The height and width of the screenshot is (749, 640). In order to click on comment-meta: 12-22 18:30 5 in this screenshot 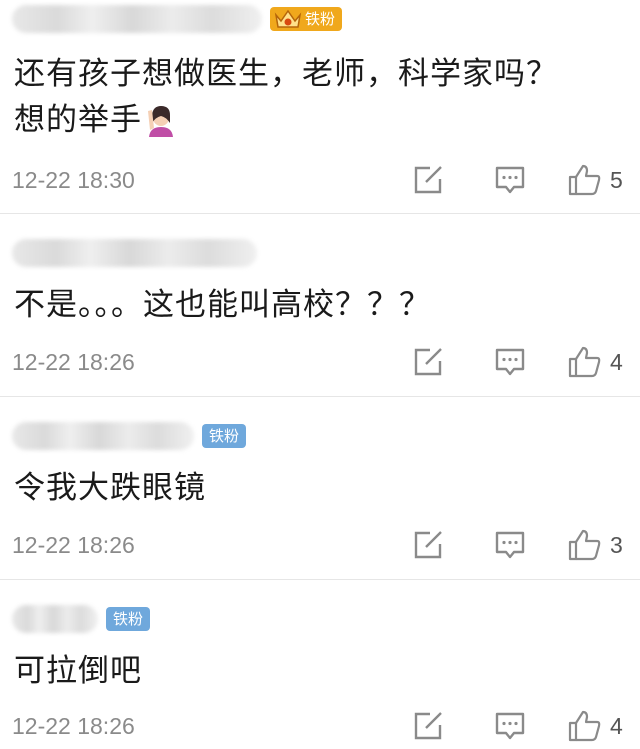, I will do `click(321, 180)`.